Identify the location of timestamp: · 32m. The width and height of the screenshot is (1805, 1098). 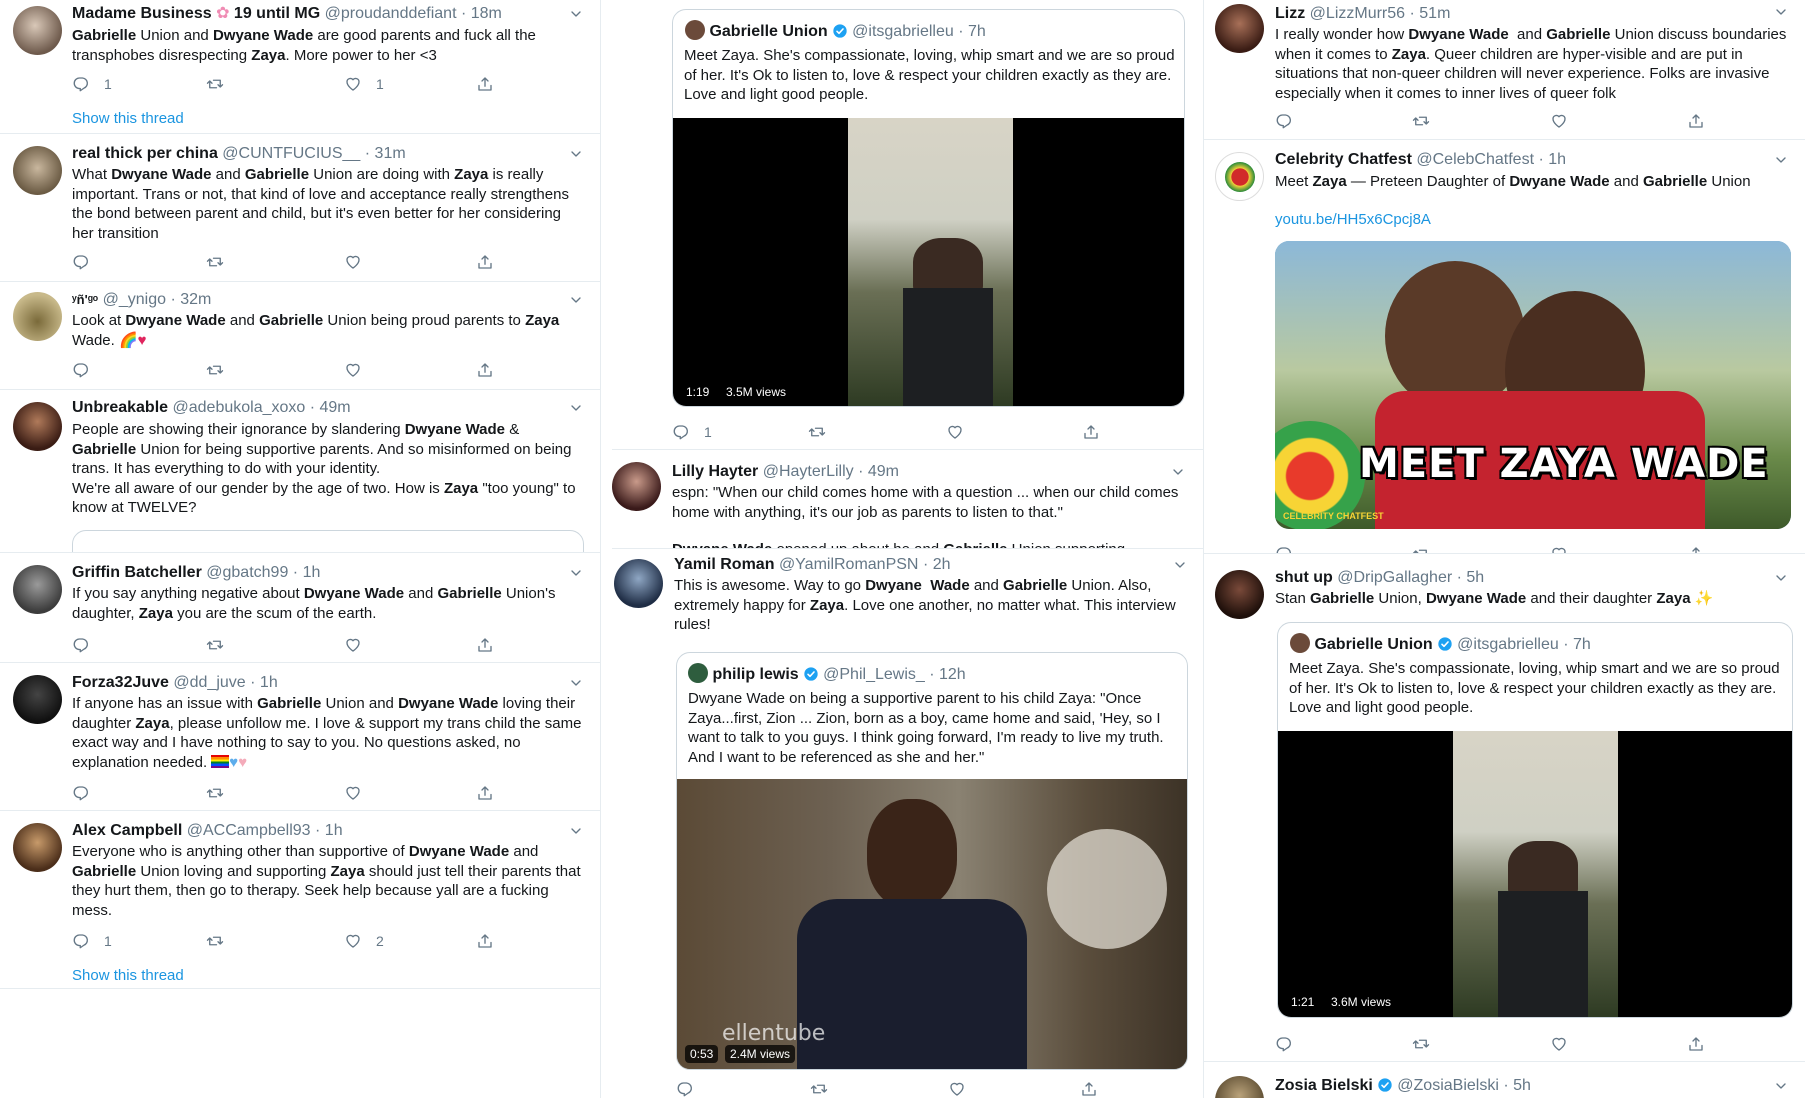
(190, 299).